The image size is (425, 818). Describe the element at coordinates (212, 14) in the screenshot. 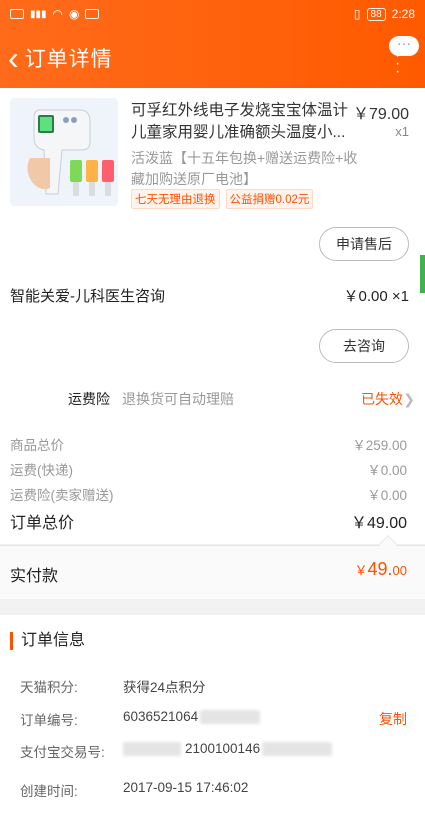

I see `status-bar: ▮▮▮ ◠ ◉ ▯ 88 2:28` at that location.